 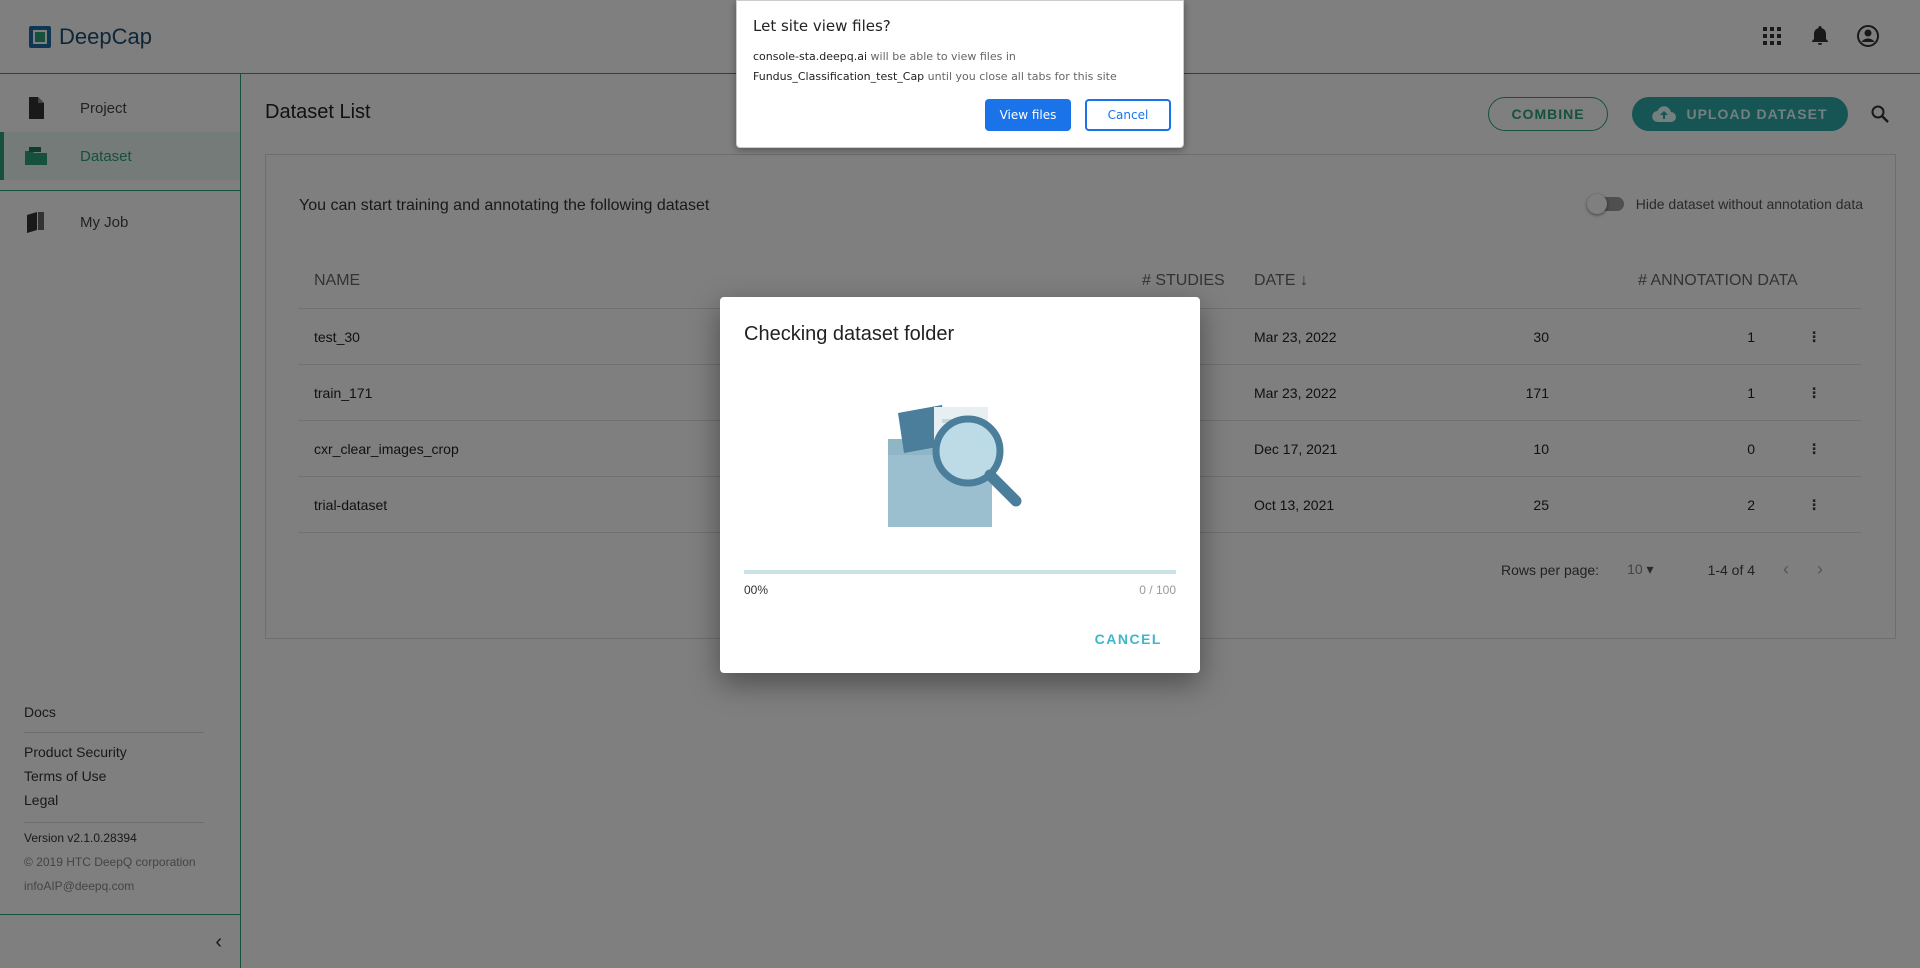 I want to click on permission-title: Let site view files?, so click(x=822, y=26).